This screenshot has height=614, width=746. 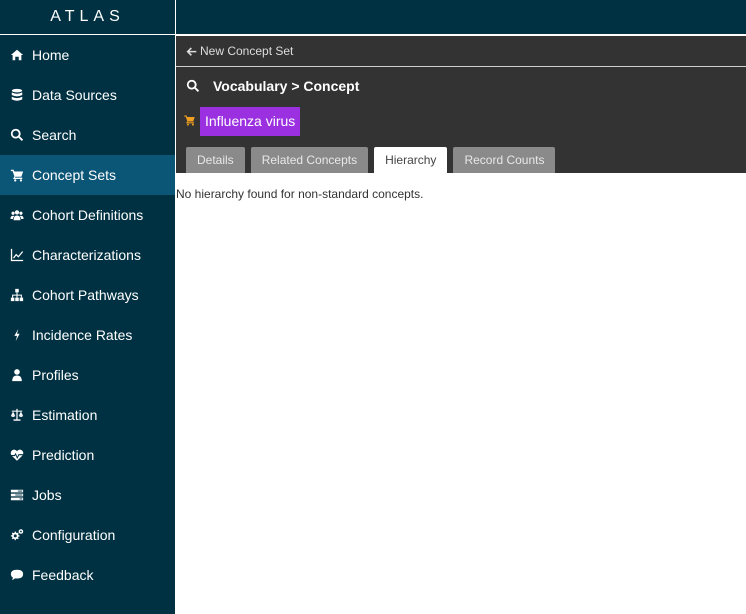 What do you see at coordinates (16, 295) in the screenshot?
I see `sitemap-icon` at bounding box center [16, 295].